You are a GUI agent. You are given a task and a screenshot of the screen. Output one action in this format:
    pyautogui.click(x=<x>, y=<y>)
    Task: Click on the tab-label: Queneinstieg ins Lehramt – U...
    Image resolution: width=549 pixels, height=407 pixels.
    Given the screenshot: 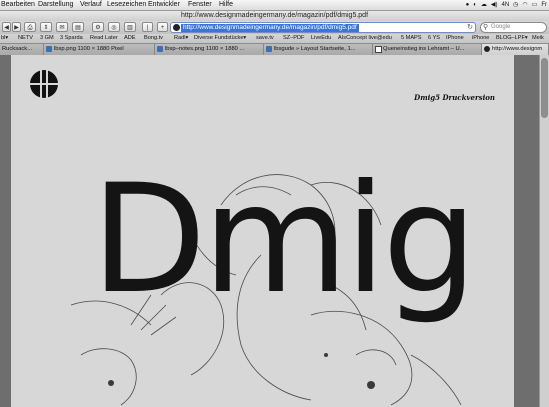 What is the action you would take?
    pyautogui.click(x=424, y=49)
    